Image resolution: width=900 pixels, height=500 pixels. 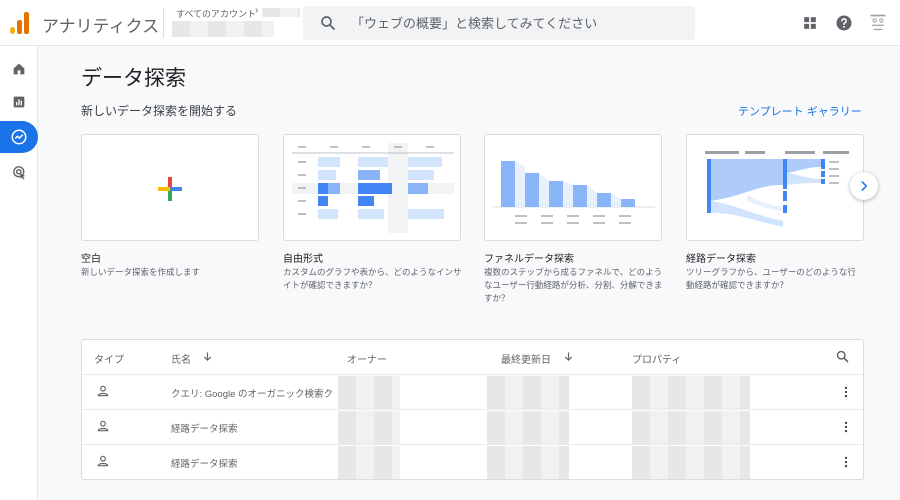 What do you see at coordinates (133, 78) in the screenshot?
I see `page-title: データ探索` at bounding box center [133, 78].